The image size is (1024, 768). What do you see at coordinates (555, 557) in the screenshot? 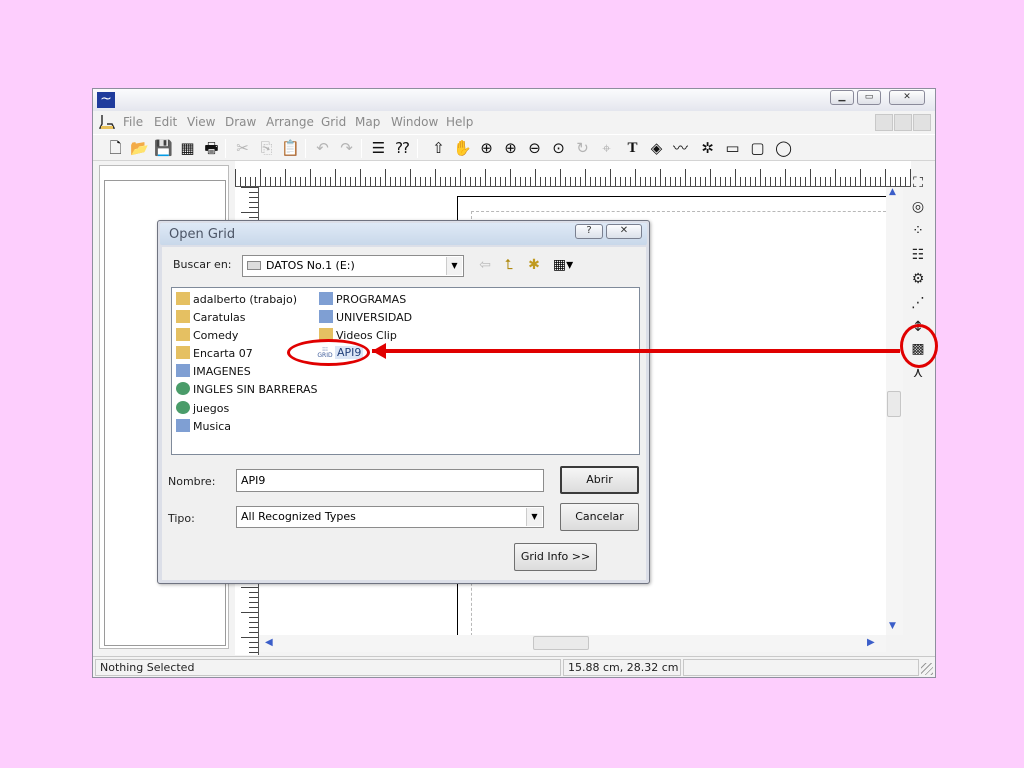
I see `grid-info-button: Grid Info >>` at bounding box center [555, 557].